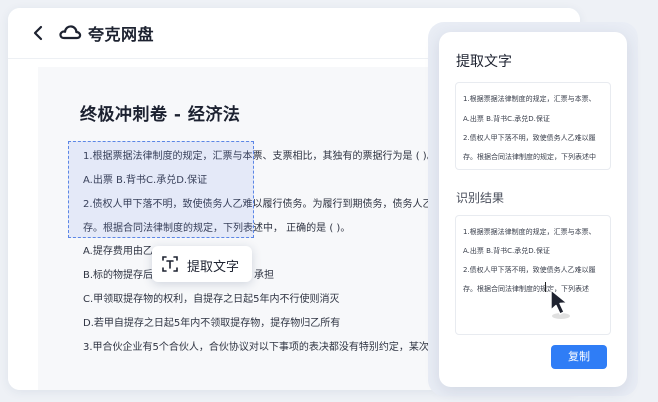 The width and height of the screenshot is (658, 402). What do you see at coordinates (160, 115) in the screenshot?
I see `document-title: 终极冲刺卷 - 经济法` at bounding box center [160, 115].